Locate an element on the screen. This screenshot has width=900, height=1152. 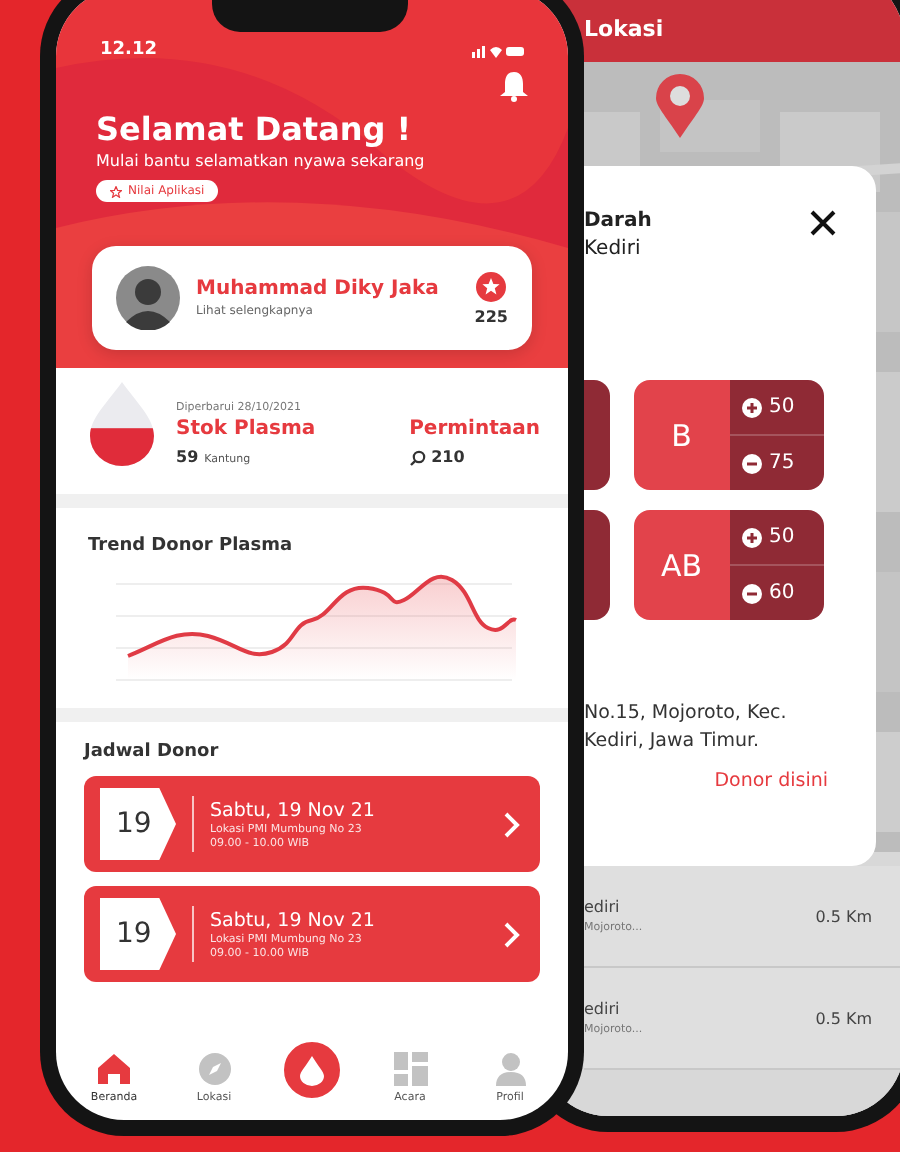
search-icon is located at coordinates (417, 457).